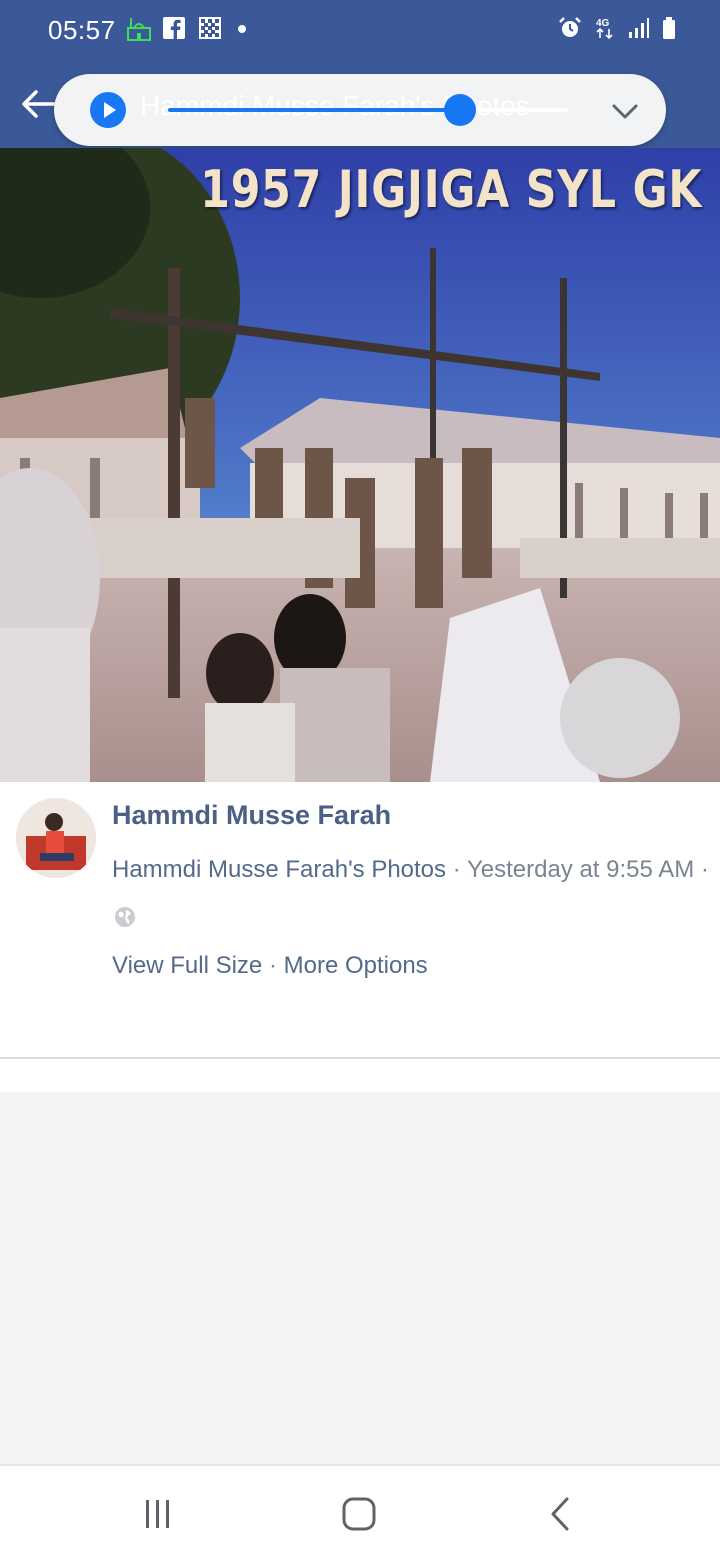 Image resolution: width=720 pixels, height=1560 pixels. I want to click on system-icons: 4G, so click(617, 30).